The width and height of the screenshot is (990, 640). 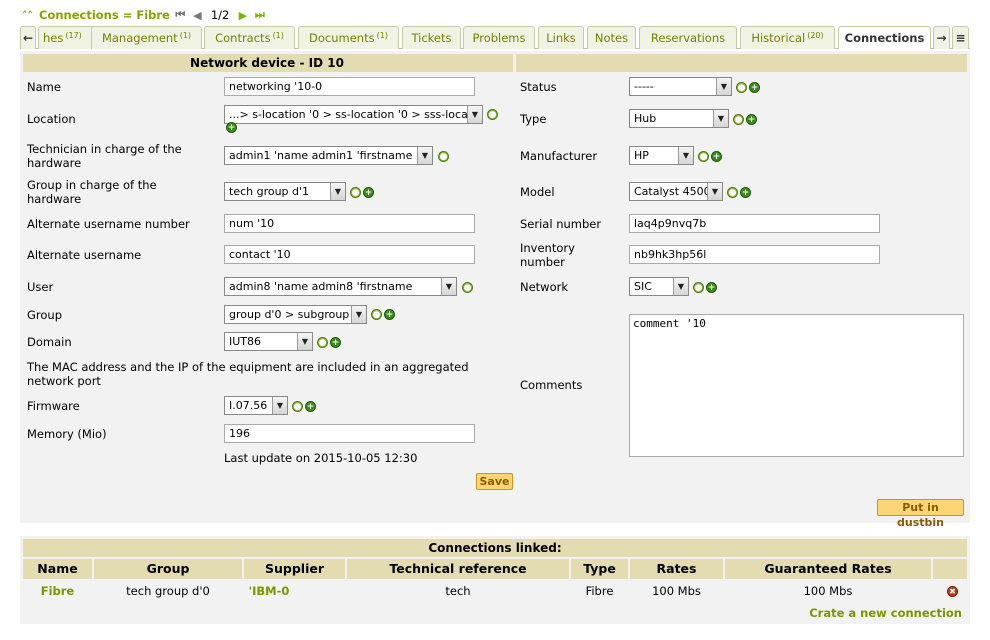 I want to click on last-update: Last update on 2015-10-05 12:30, so click(x=321, y=458).